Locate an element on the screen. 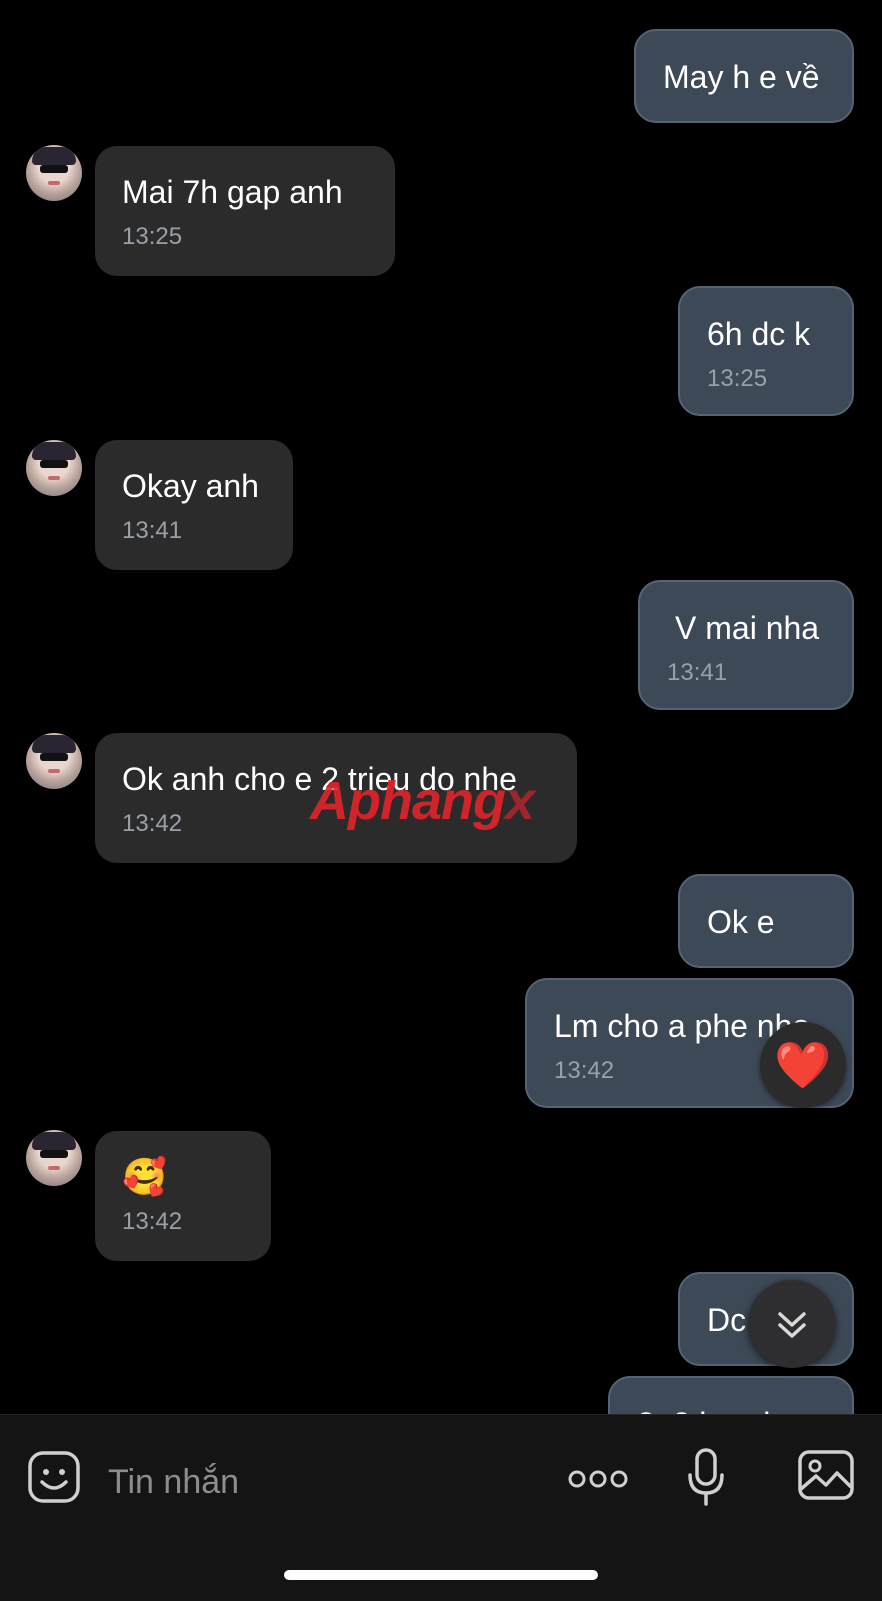 The width and height of the screenshot is (882, 1601). scroll-to-bottom-button is located at coordinates (792, 1324).